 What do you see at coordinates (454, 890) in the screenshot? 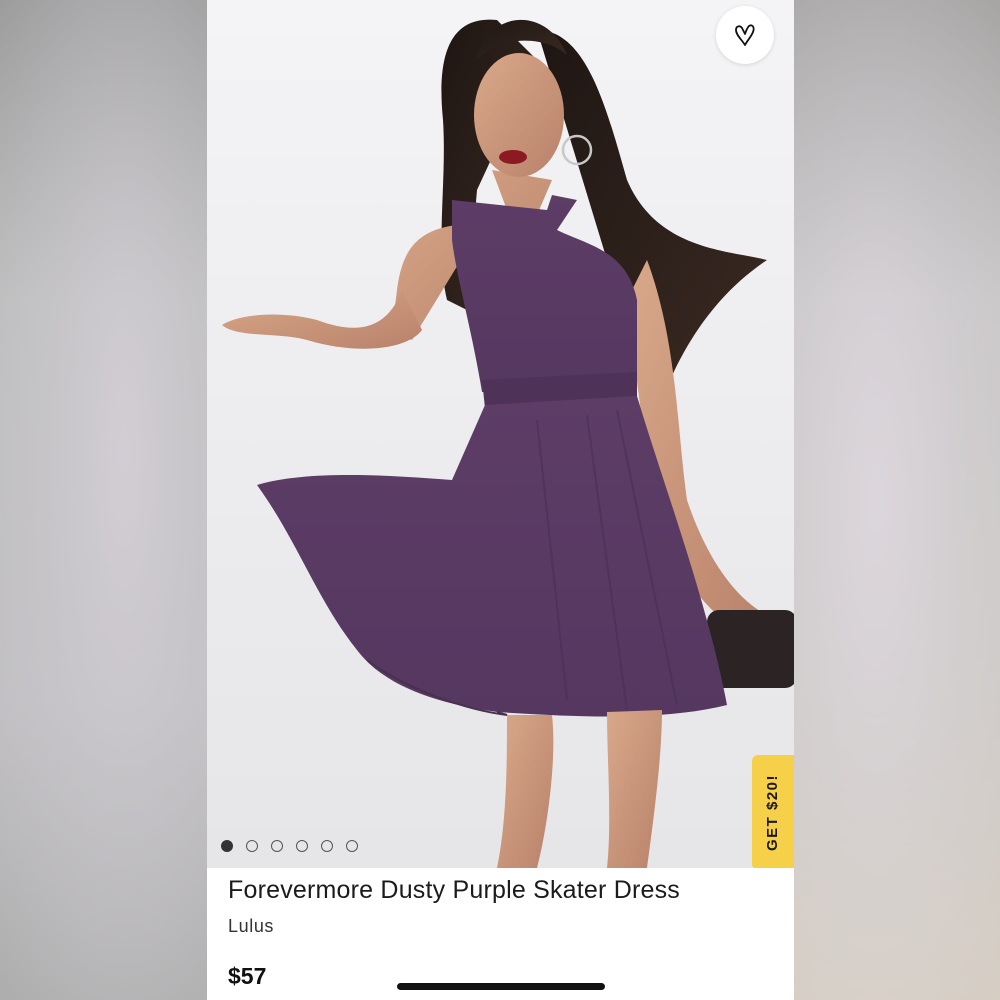
I see `product-title: Forevermore Dusty Purple Skater Dress` at bounding box center [454, 890].